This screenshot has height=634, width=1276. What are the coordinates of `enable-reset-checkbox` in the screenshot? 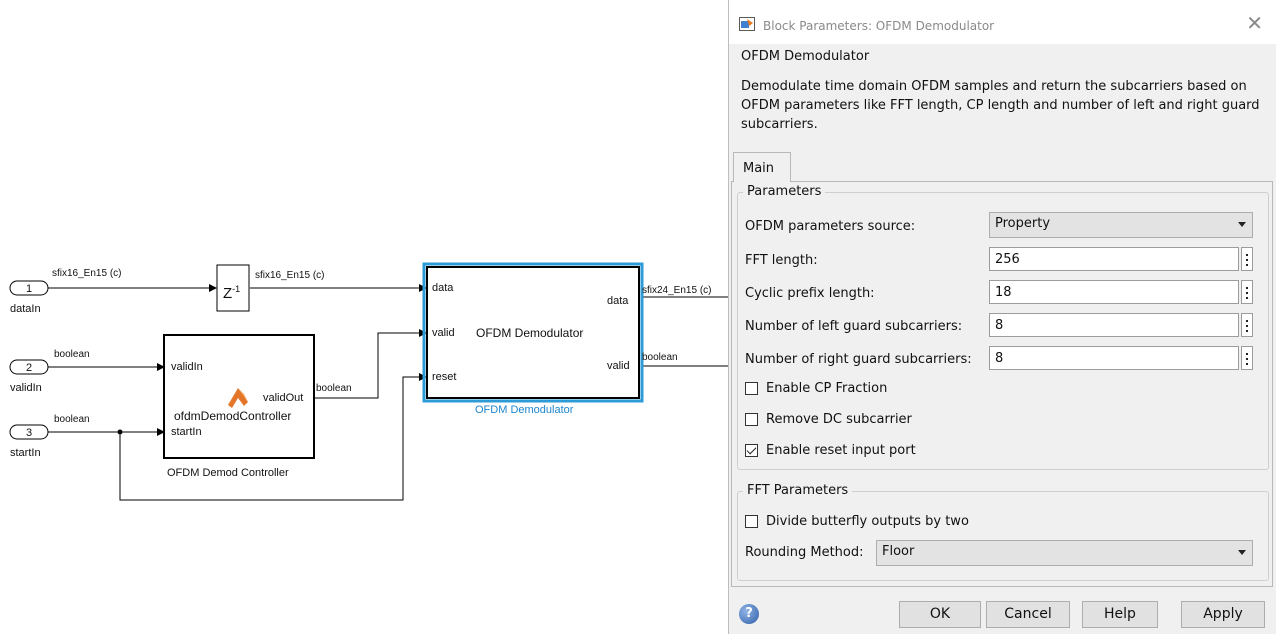 It's located at (751, 450).